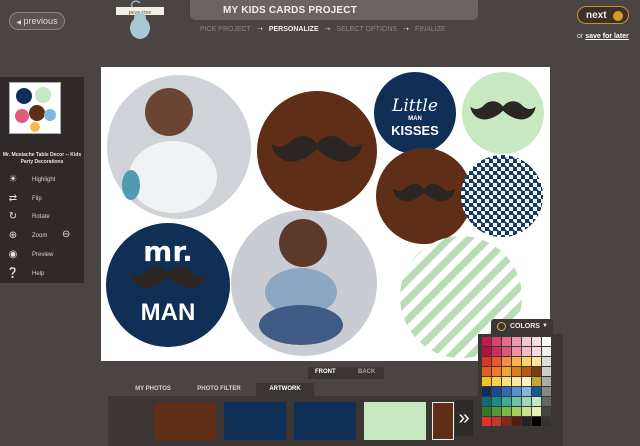 The image size is (640, 446). What do you see at coordinates (179, 147) in the screenshot?
I see `photo-circle-baby` at bounding box center [179, 147].